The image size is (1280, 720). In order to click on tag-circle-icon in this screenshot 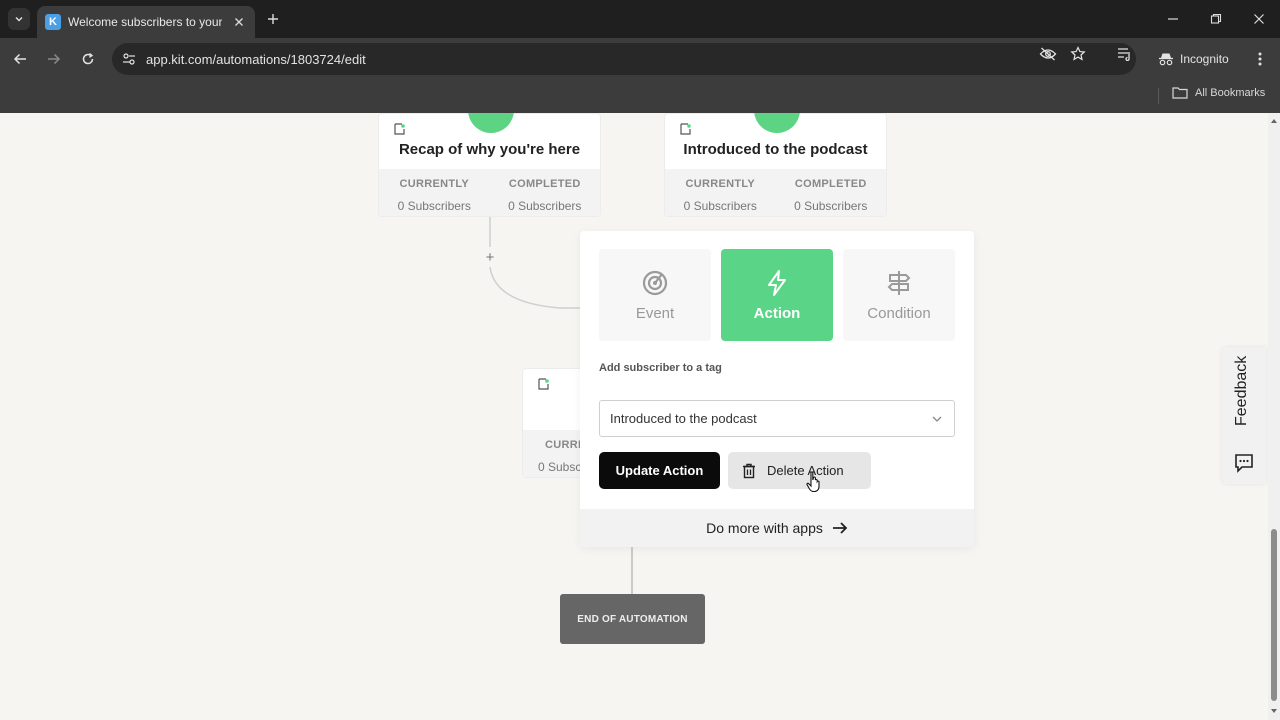, I will do `click(777, 123)`.